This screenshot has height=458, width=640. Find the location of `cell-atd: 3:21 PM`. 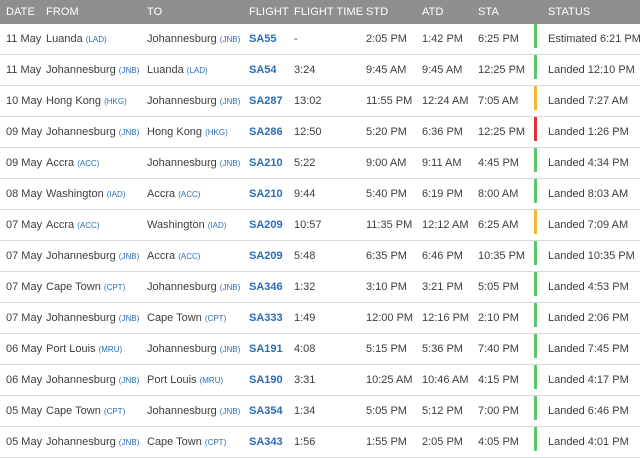

cell-atd: 3:21 PM is located at coordinates (442, 287).